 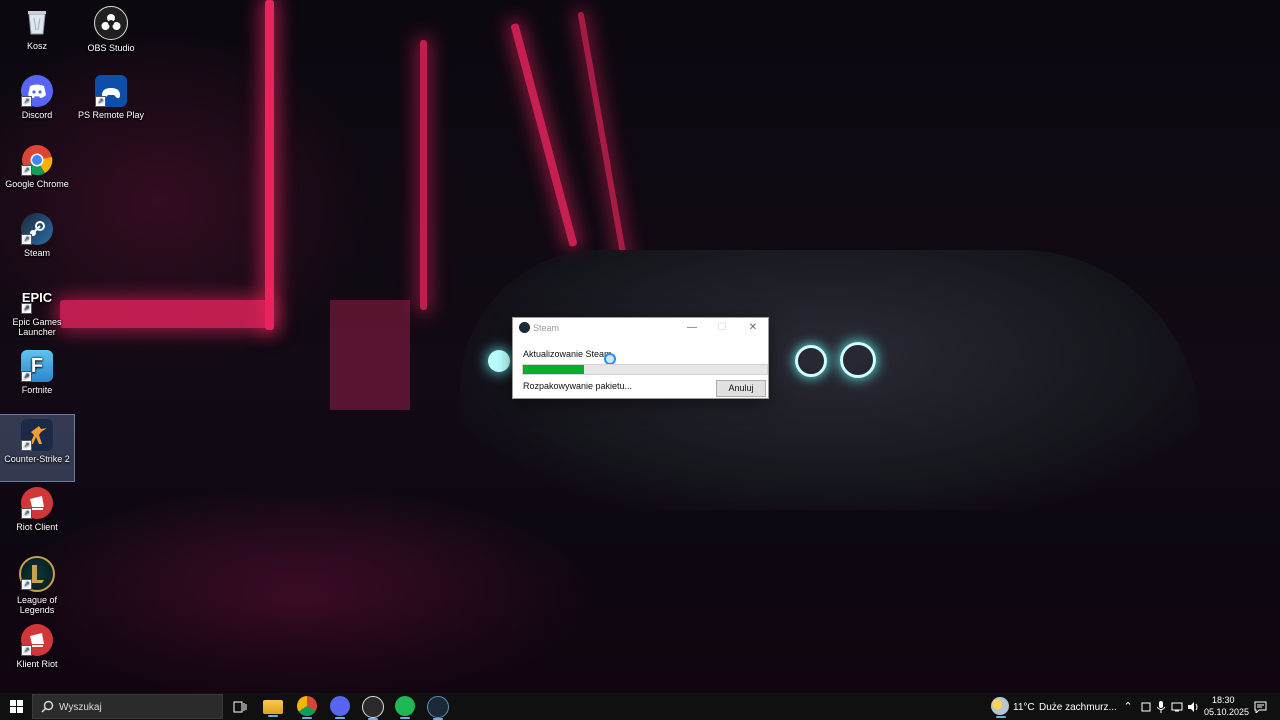 I want to click on windows-logo-icon, so click(x=16, y=706).